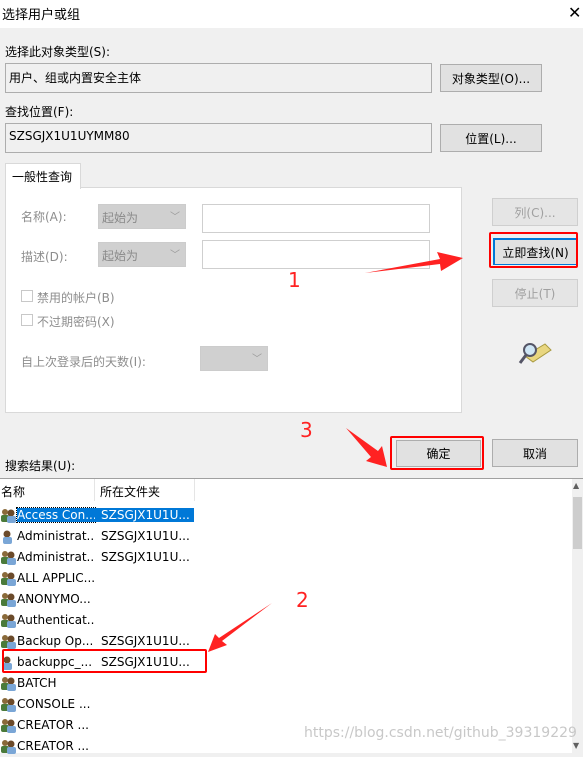 The height and width of the screenshot is (757, 583). What do you see at coordinates (27, 296) in the screenshot?
I see `disabled-accounts-checkbox` at bounding box center [27, 296].